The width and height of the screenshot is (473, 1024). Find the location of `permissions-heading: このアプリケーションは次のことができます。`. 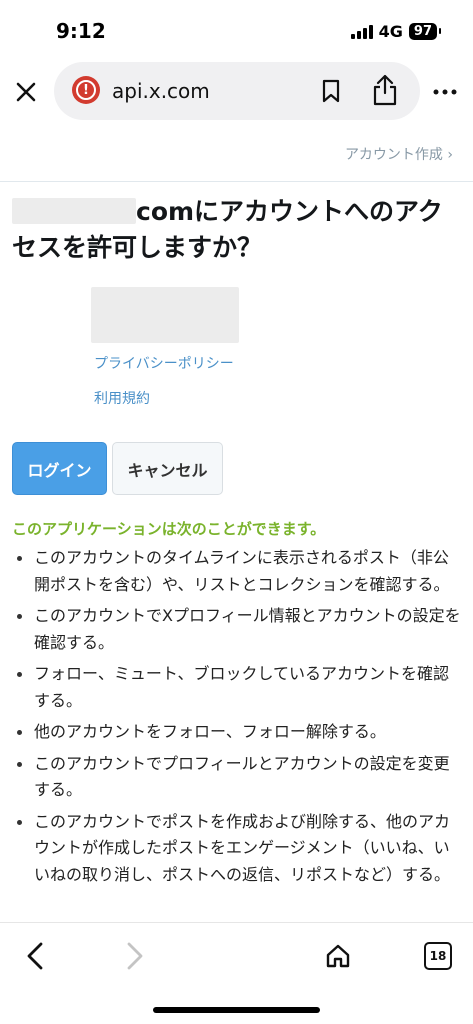

permissions-heading: このアプリケーションは次のことができます。 is located at coordinates (169, 529).